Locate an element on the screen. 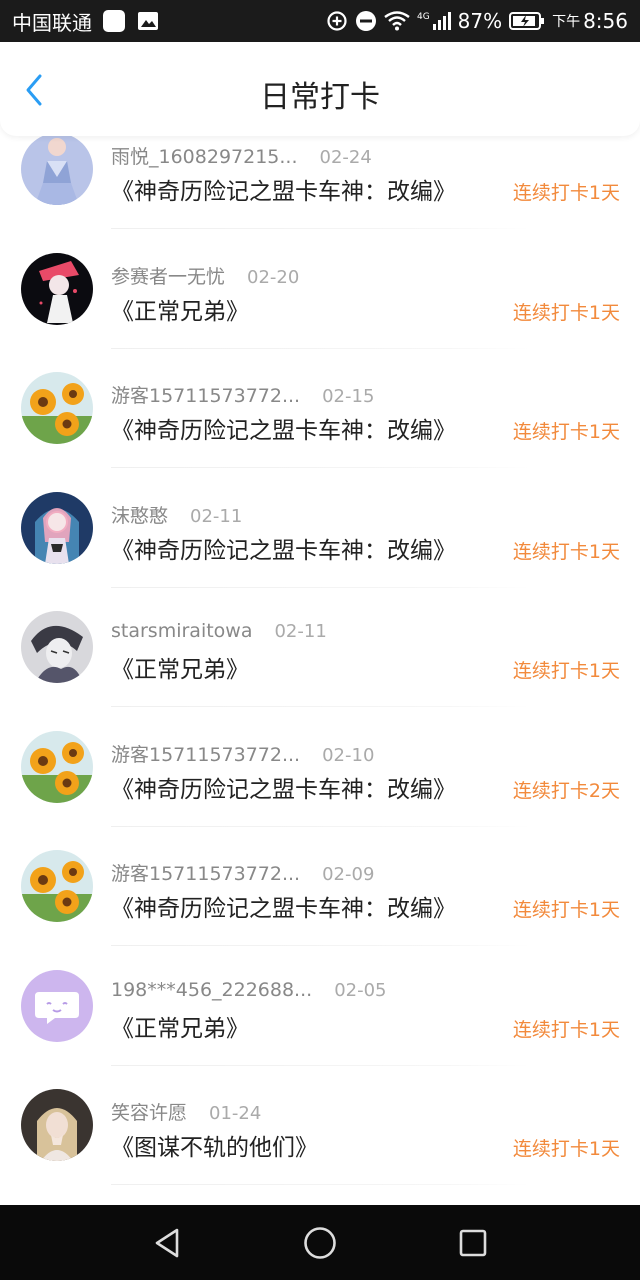  user-meta: starsmiraitowa 02-11 is located at coordinates (219, 631).